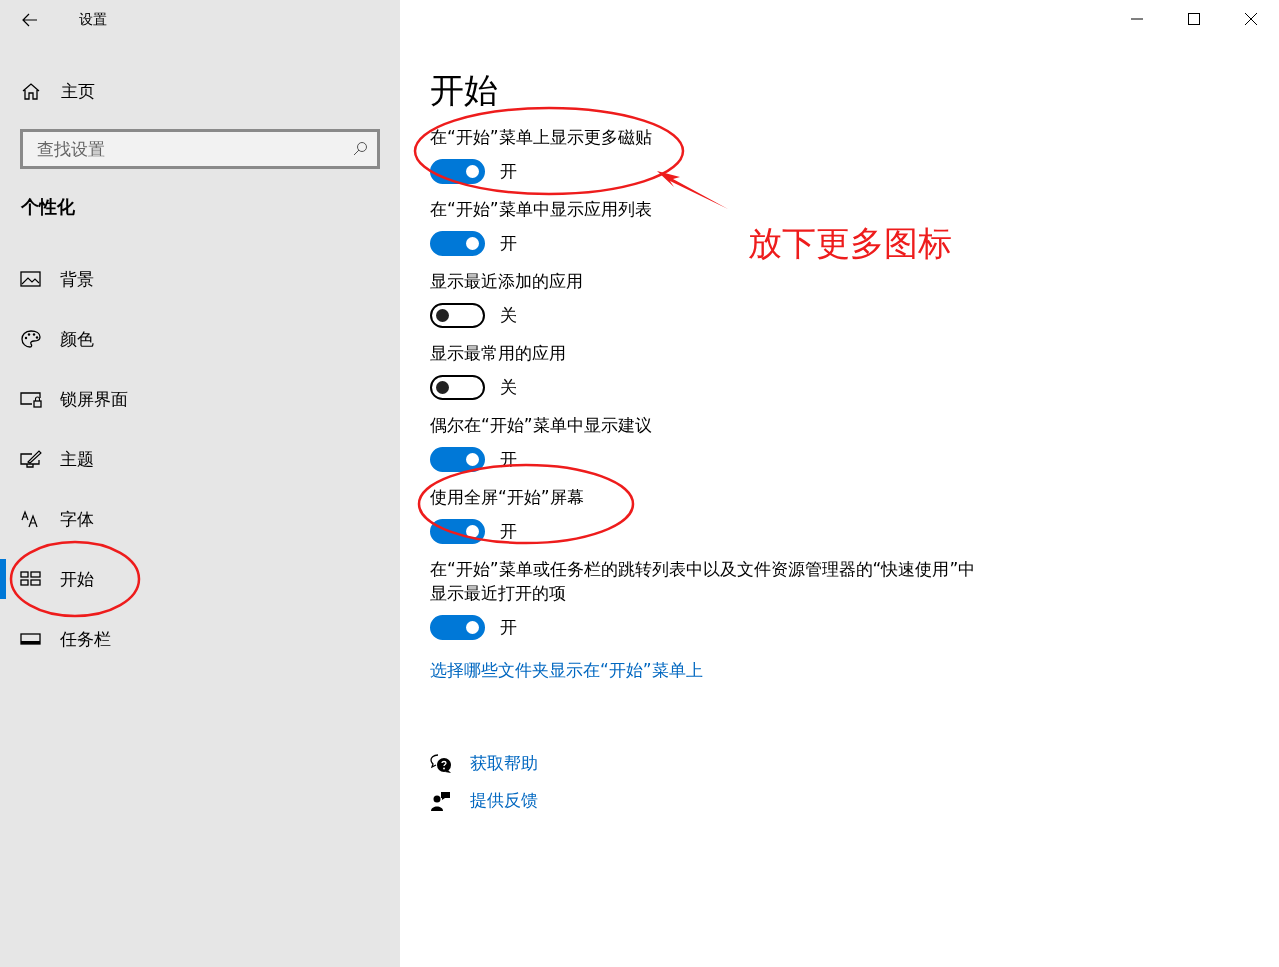 Image resolution: width=1279 pixels, height=967 pixels. I want to click on sidebar-item: 锁屏界面, so click(200, 399).